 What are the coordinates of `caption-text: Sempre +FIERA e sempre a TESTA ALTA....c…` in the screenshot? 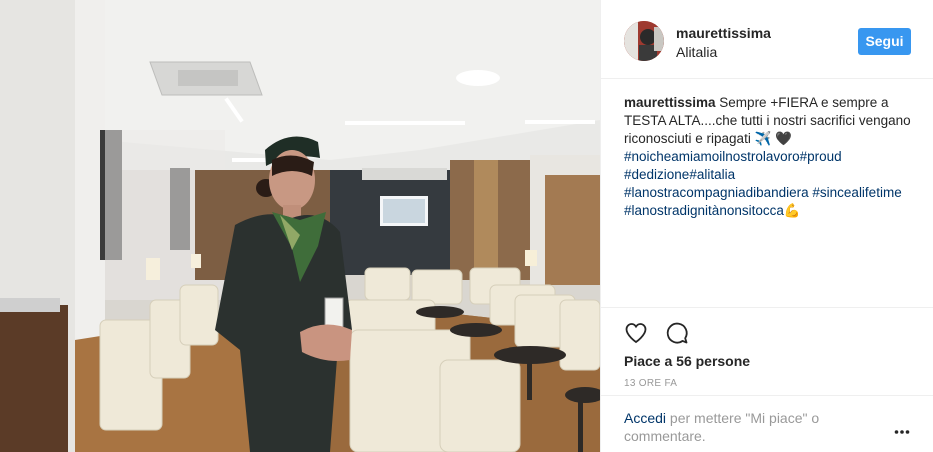 It's located at (767, 156).